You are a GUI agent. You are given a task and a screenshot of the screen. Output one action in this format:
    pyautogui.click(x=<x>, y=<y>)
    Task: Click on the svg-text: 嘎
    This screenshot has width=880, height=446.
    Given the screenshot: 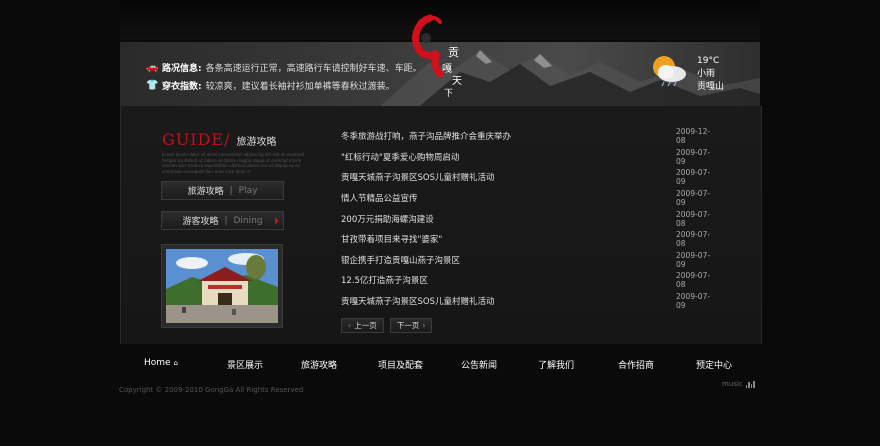 What is the action you would take?
    pyautogui.click(x=447, y=69)
    